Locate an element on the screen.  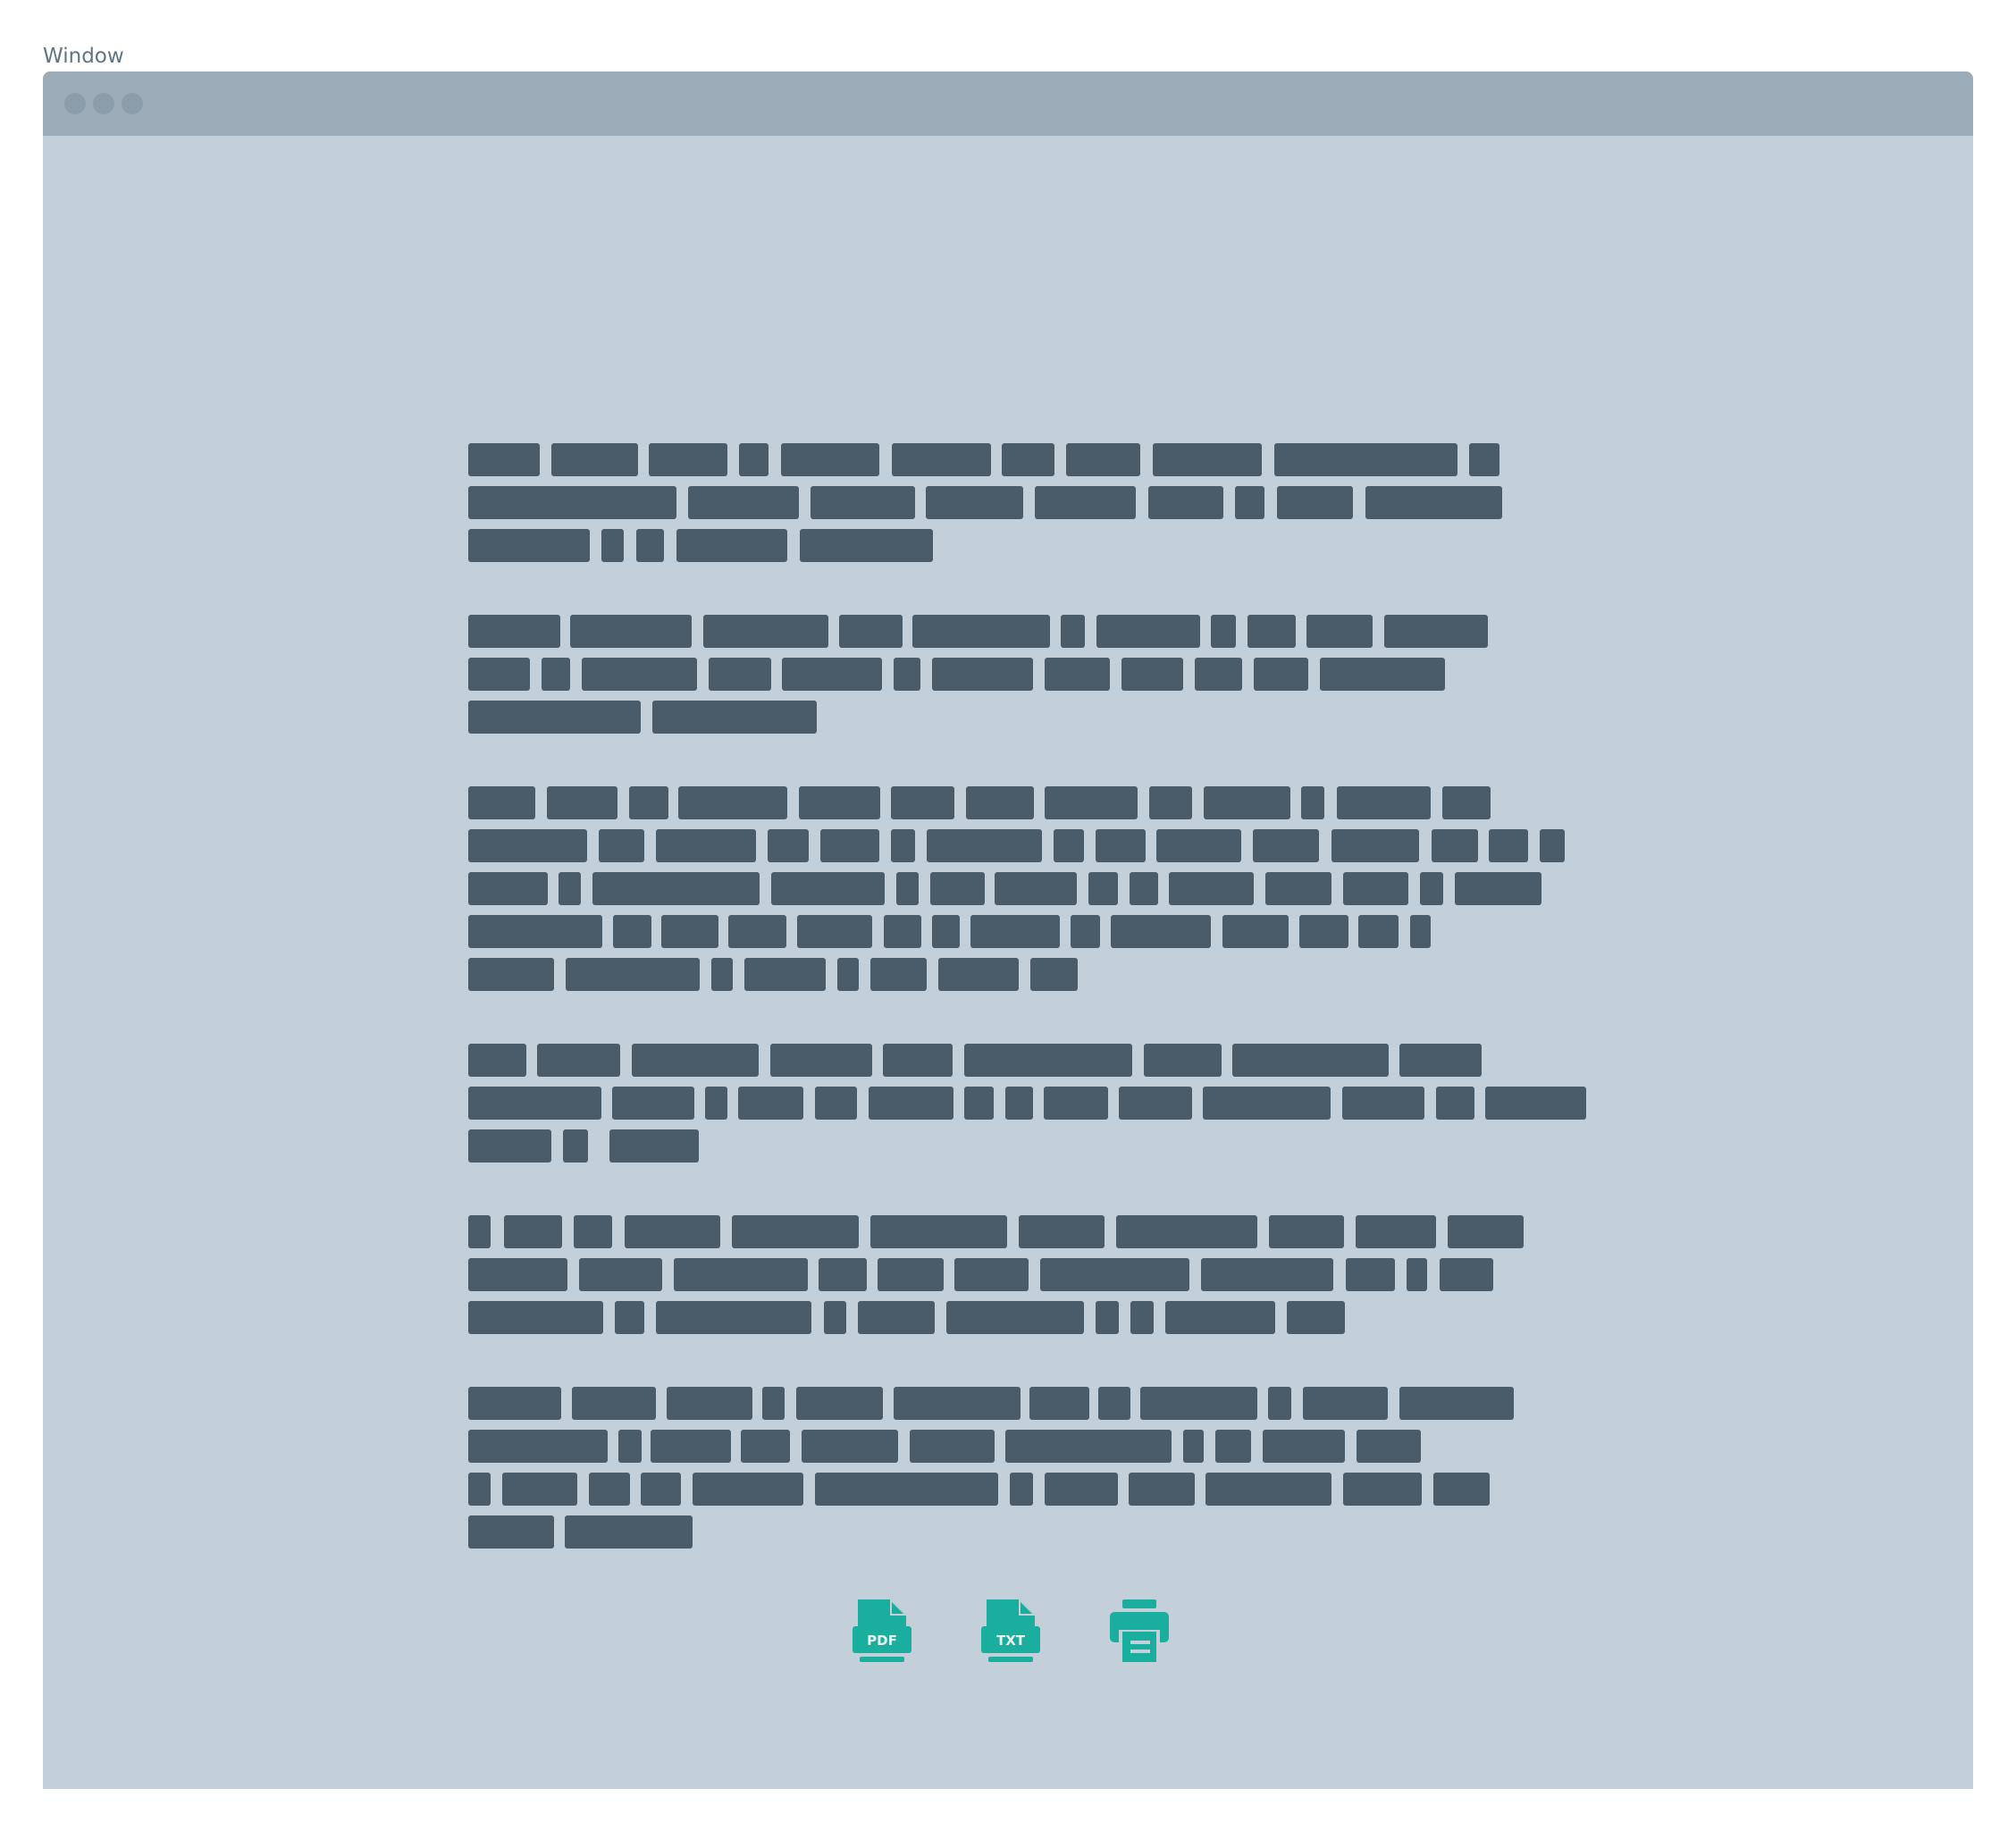
print-icon is located at coordinates (1139, 1631).